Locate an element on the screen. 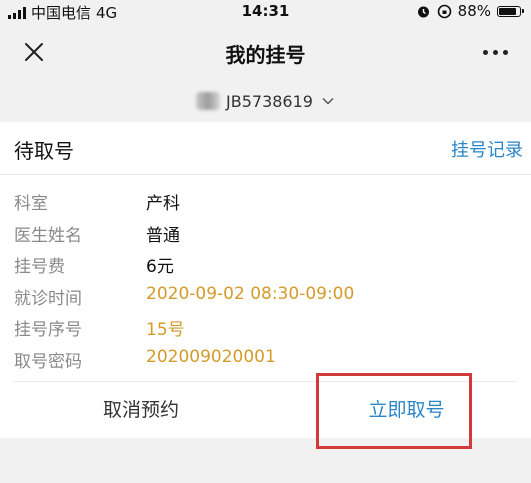  registration-history-link: 挂号记录 is located at coordinates (487, 149).